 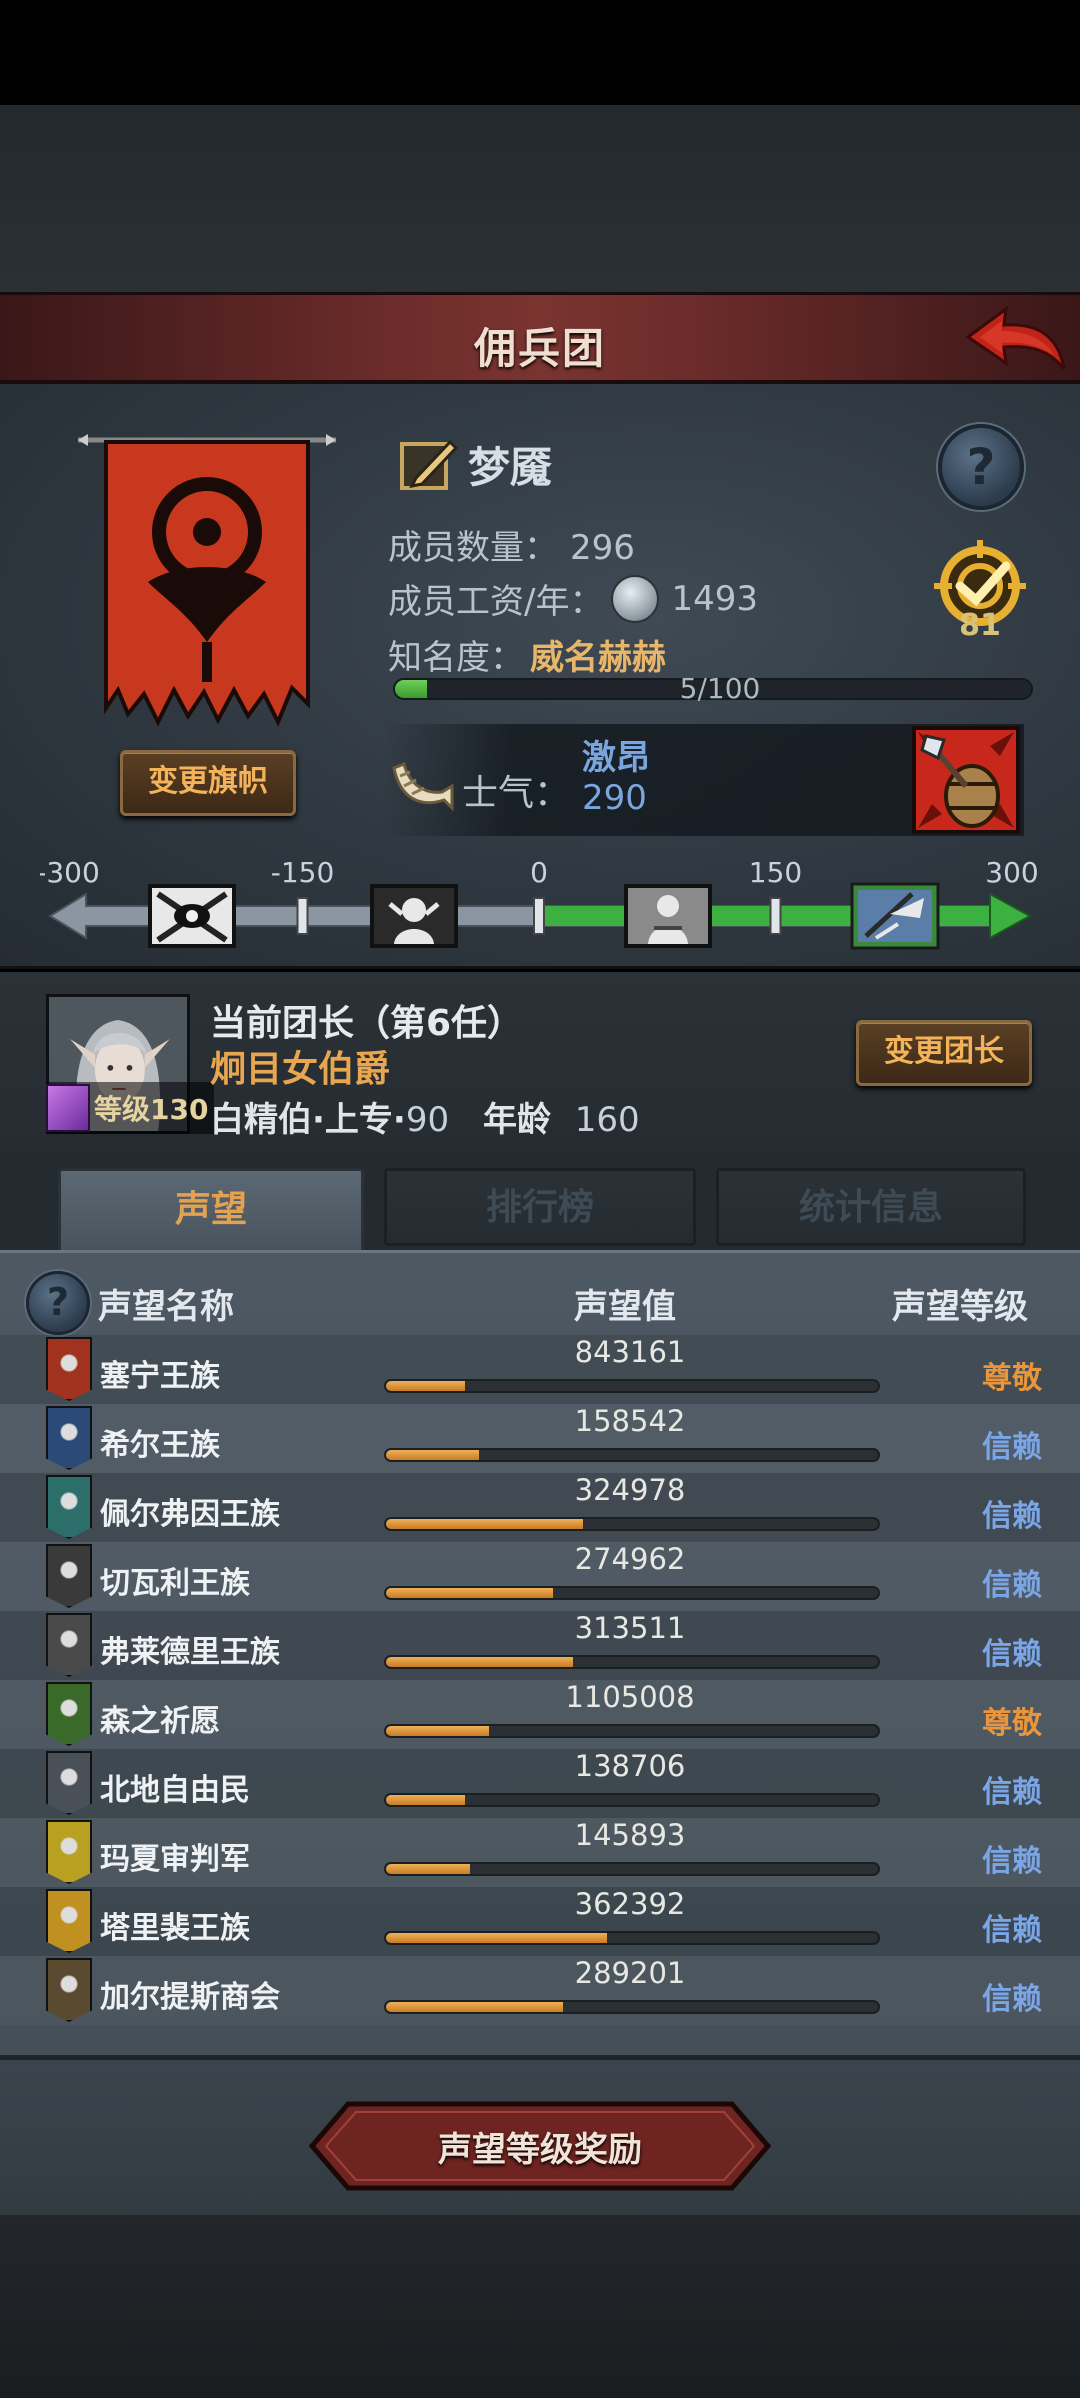 What do you see at coordinates (211, 1211) in the screenshot?
I see `tab-reputation: 声望` at bounding box center [211, 1211].